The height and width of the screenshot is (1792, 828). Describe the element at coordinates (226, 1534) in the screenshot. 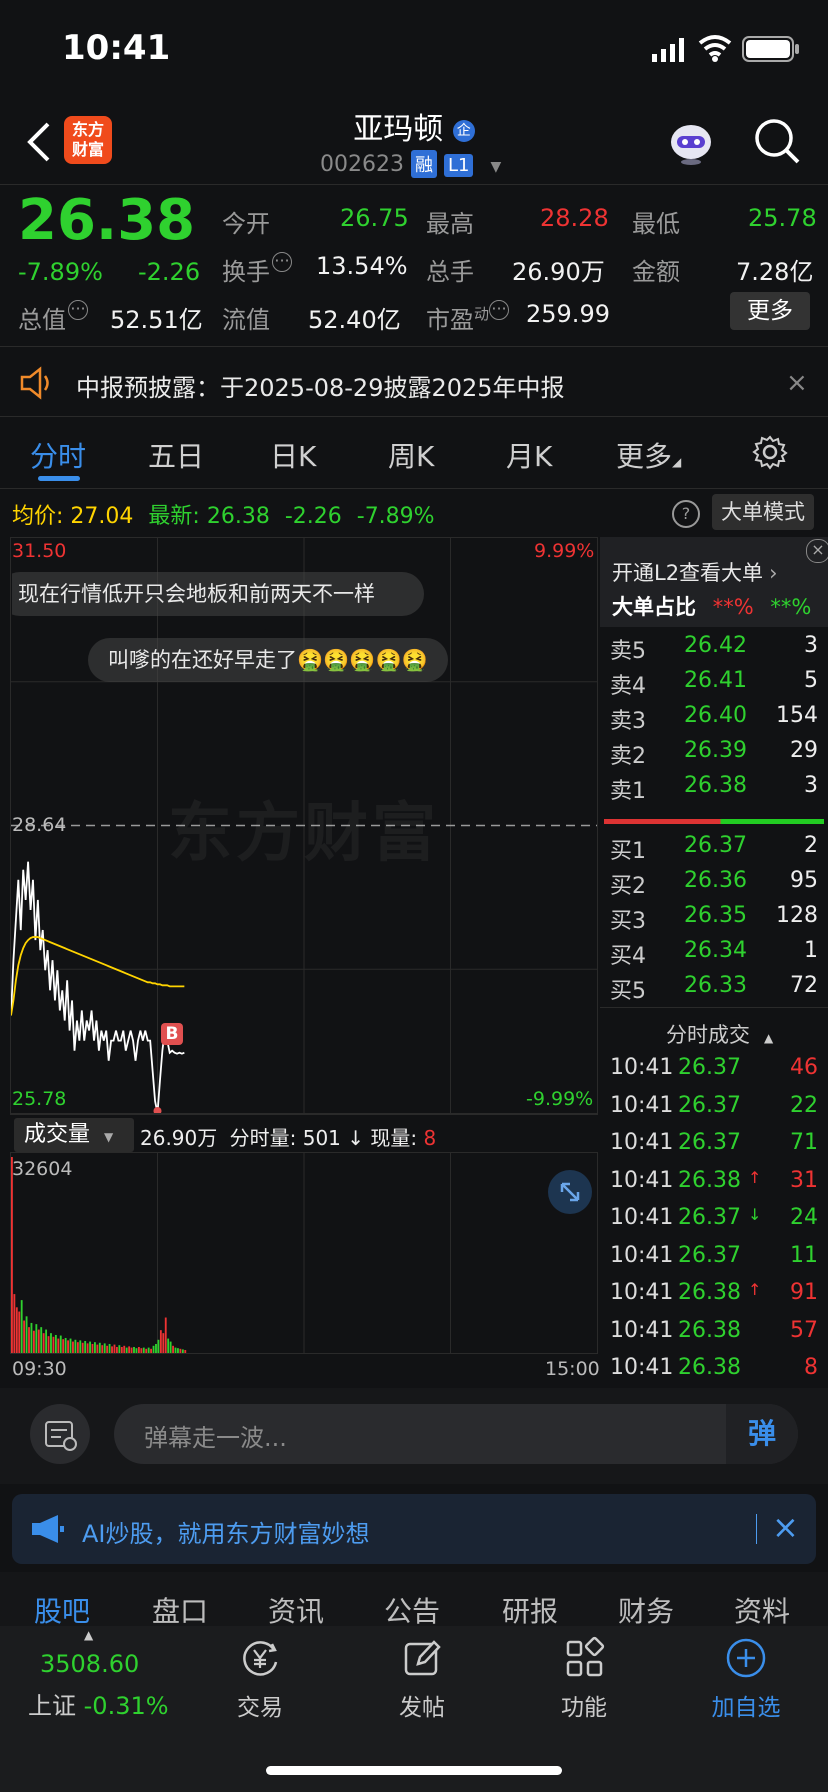

I see `ai-banner-text: AI炒股，就用东方财富妙想` at that location.